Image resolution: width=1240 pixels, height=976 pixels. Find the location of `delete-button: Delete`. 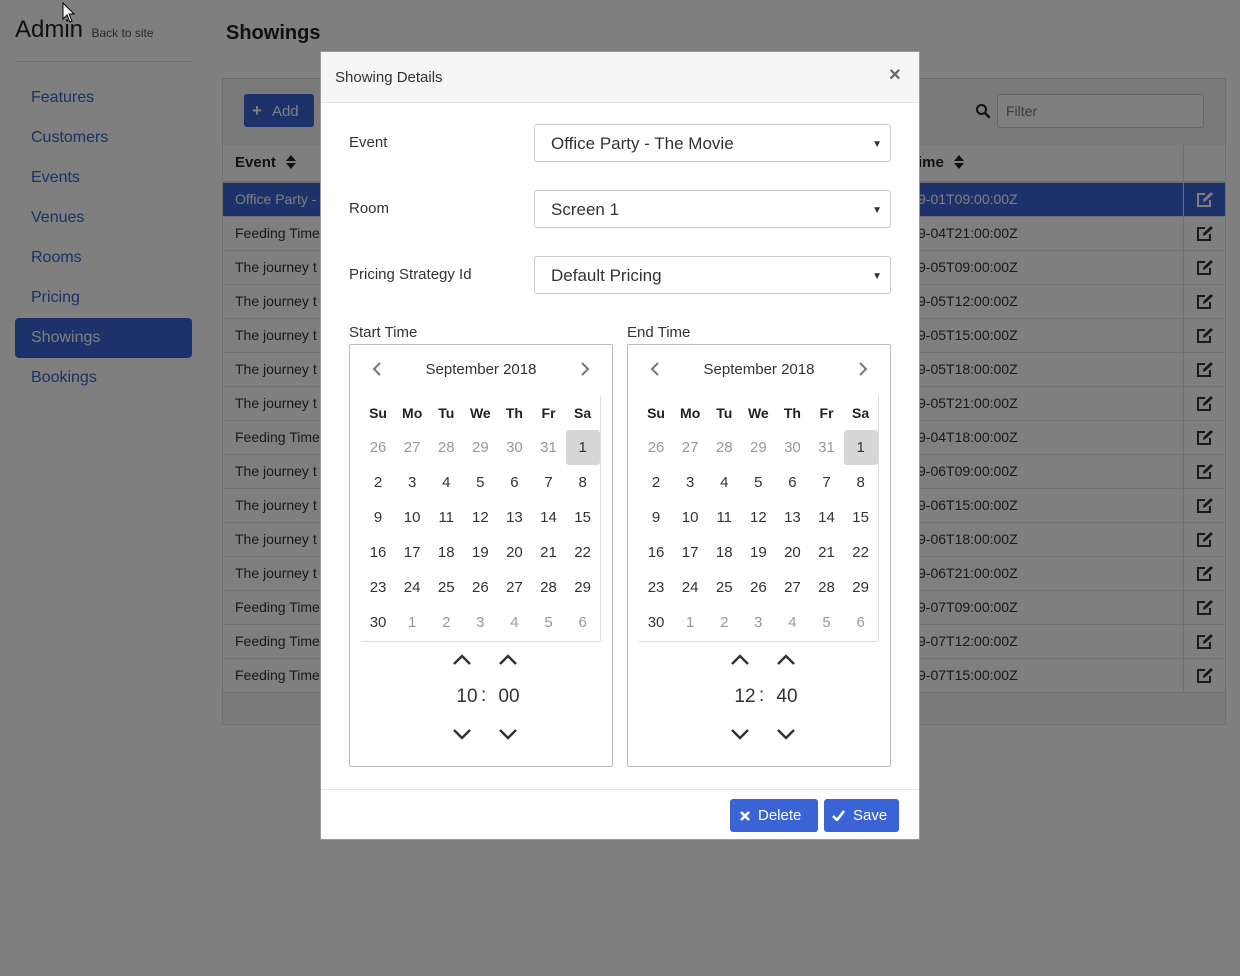

delete-button: Delete is located at coordinates (774, 815).